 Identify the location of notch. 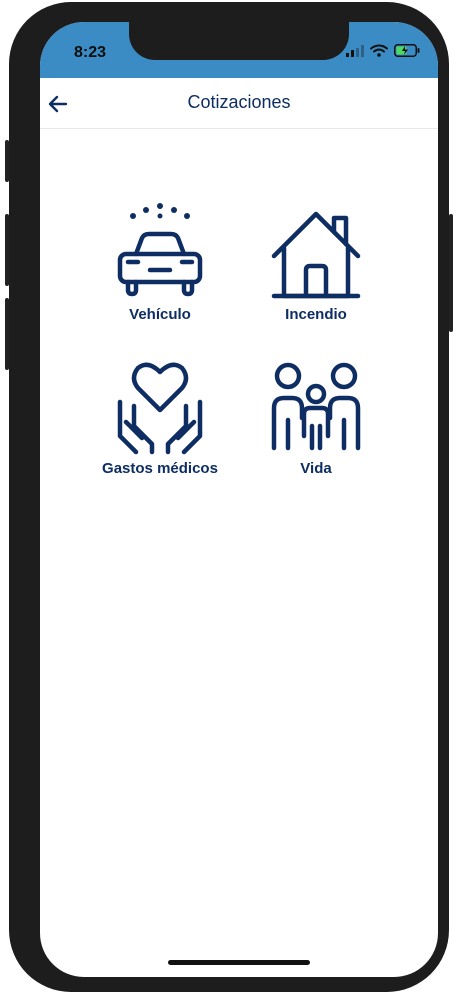
(239, 41).